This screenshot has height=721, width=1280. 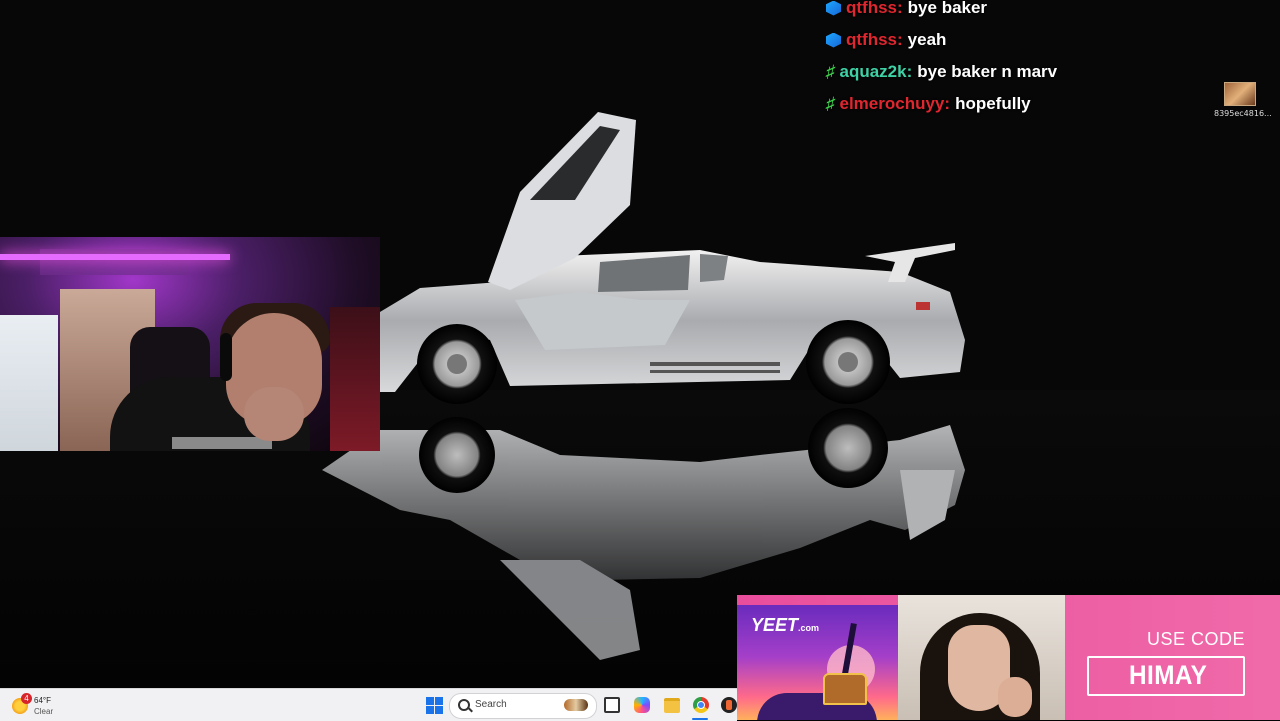 I want to click on taskbar: 4 64°F Clear Search, so click(x=368, y=704).